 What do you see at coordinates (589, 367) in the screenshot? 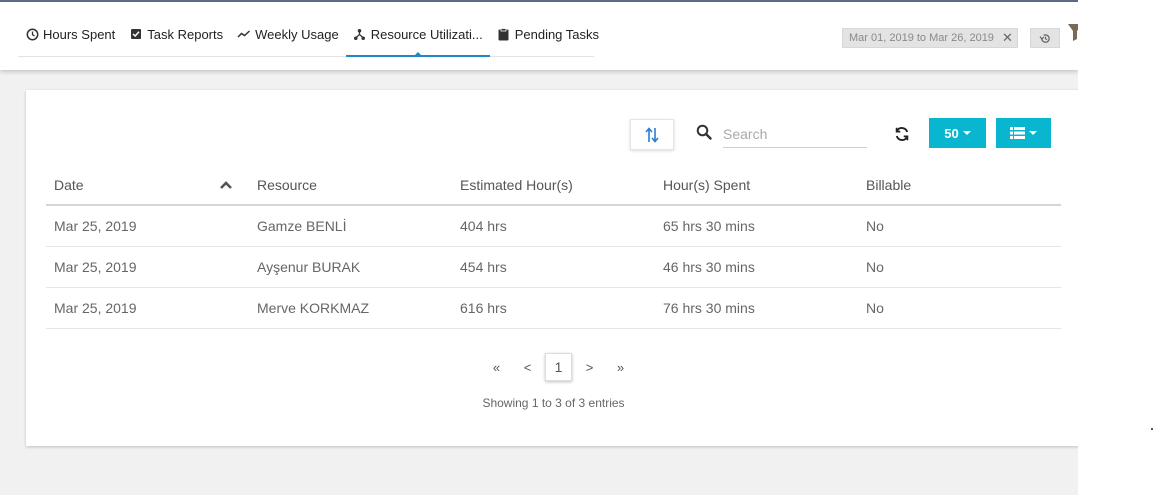
I see `next-page-button: >` at bounding box center [589, 367].